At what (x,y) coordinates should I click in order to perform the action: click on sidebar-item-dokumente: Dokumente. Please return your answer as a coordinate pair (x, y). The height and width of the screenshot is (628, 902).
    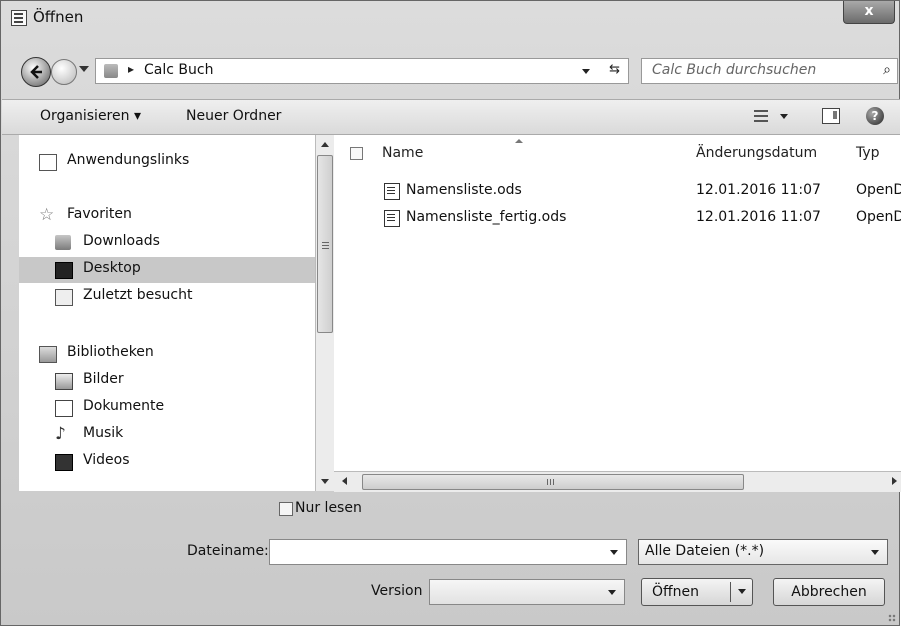
    Looking at the image, I should click on (167, 408).